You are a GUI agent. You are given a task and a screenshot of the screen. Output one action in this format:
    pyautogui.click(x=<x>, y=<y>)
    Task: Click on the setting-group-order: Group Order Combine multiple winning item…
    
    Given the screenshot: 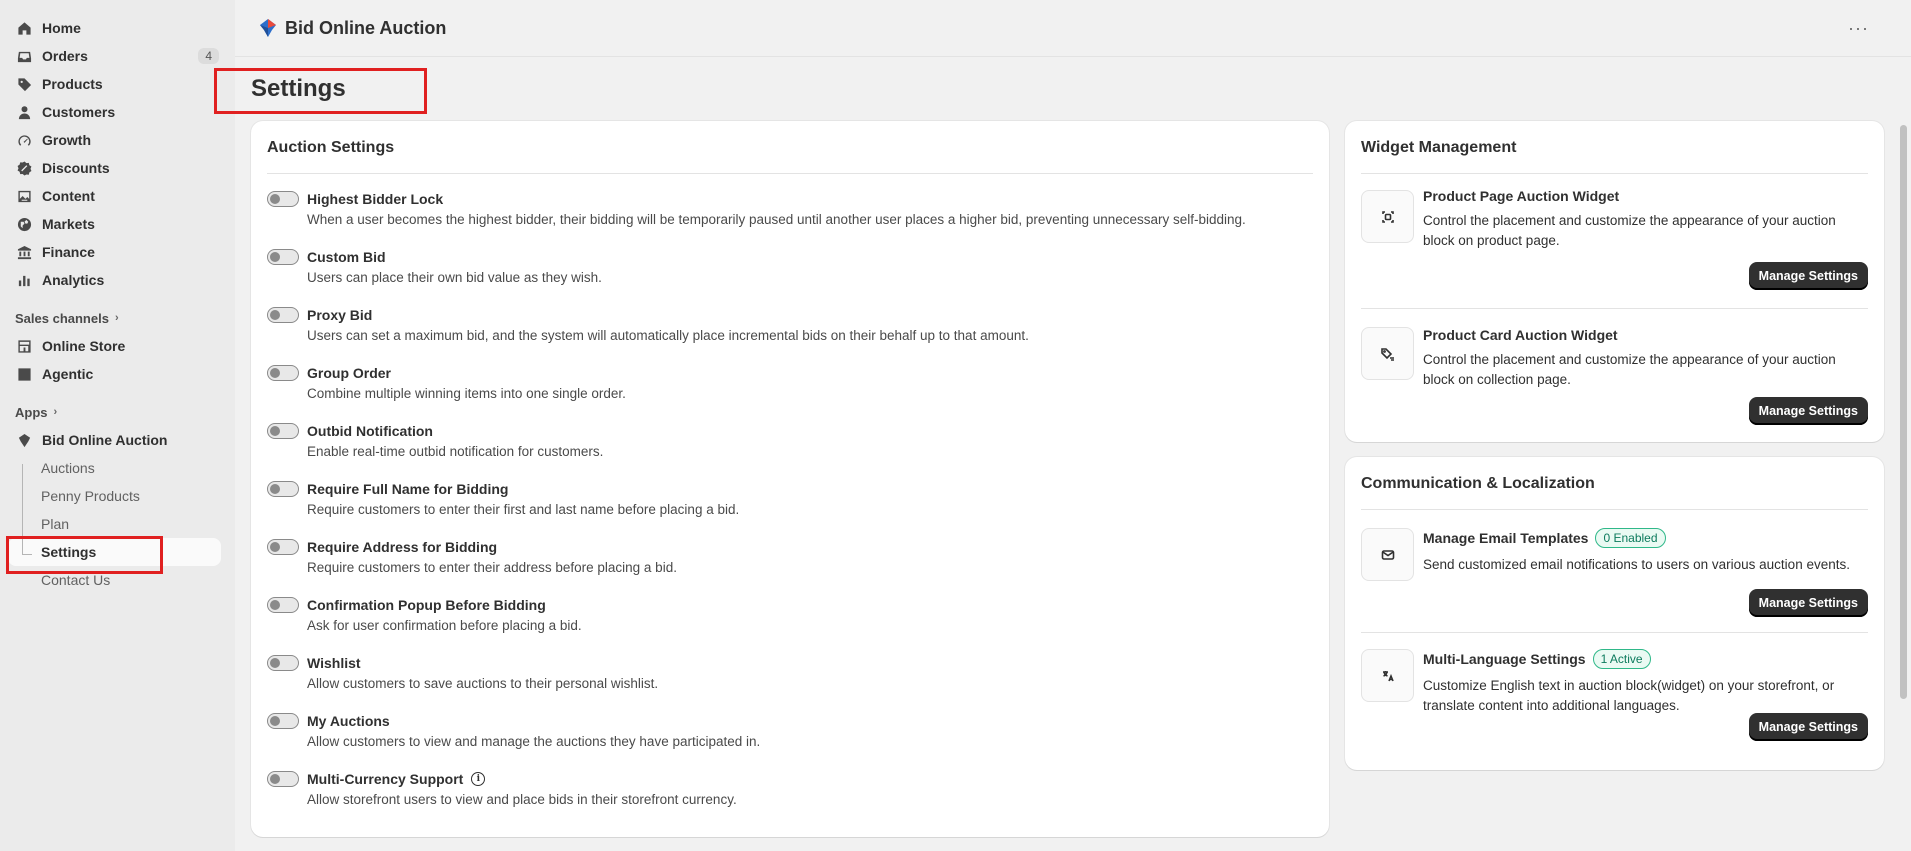 What is the action you would take?
    pyautogui.click(x=790, y=391)
    